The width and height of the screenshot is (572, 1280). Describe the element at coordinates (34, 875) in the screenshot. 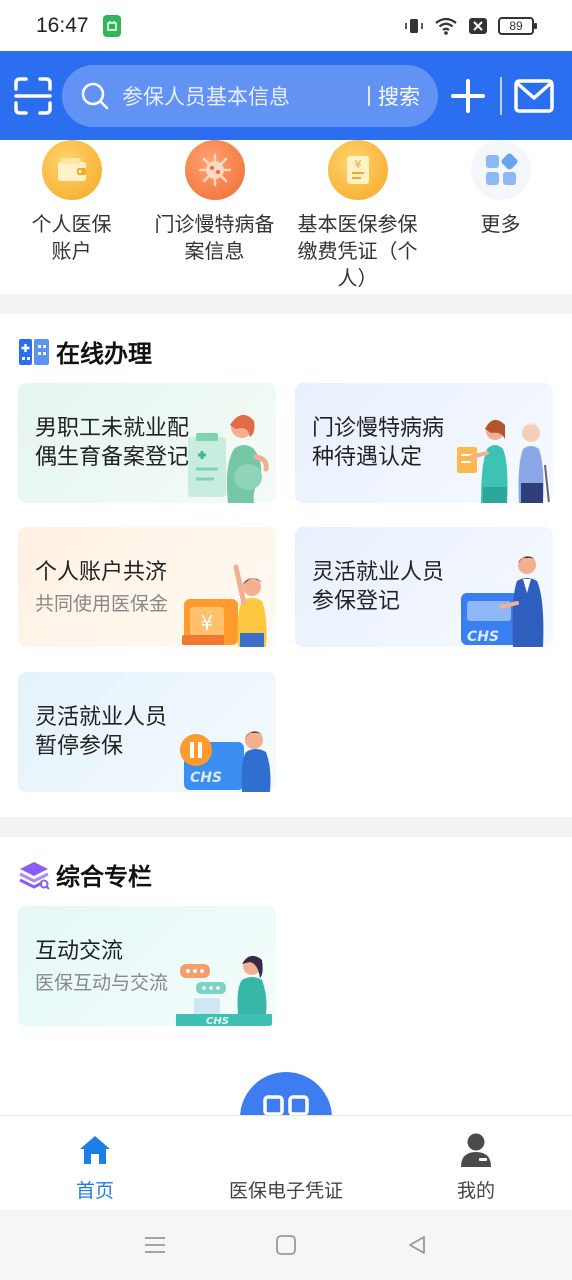

I see `layers-icon` at that location.